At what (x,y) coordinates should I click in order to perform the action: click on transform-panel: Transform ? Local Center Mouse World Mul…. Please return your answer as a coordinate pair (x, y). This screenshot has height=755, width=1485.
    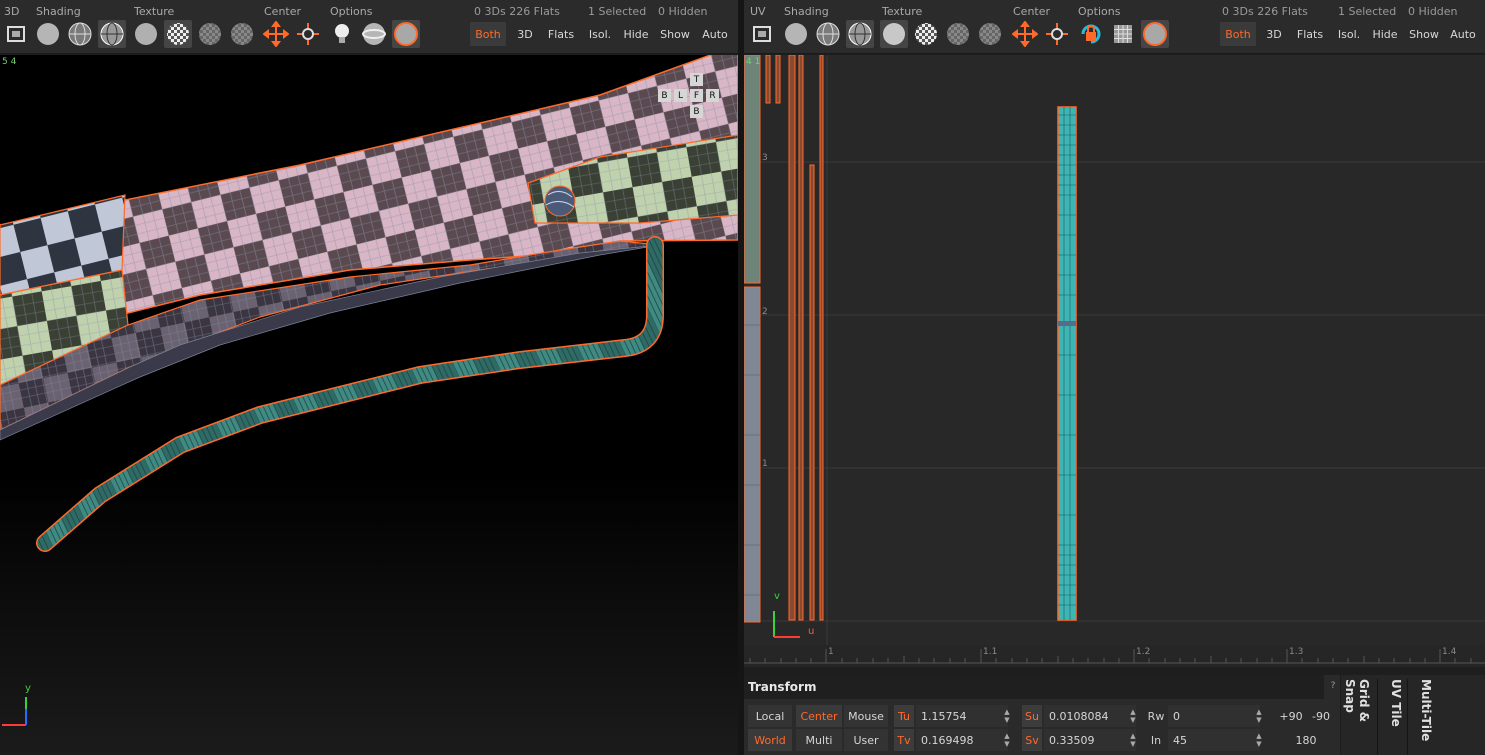
    Looking at the image, I should click on (1042, 715).